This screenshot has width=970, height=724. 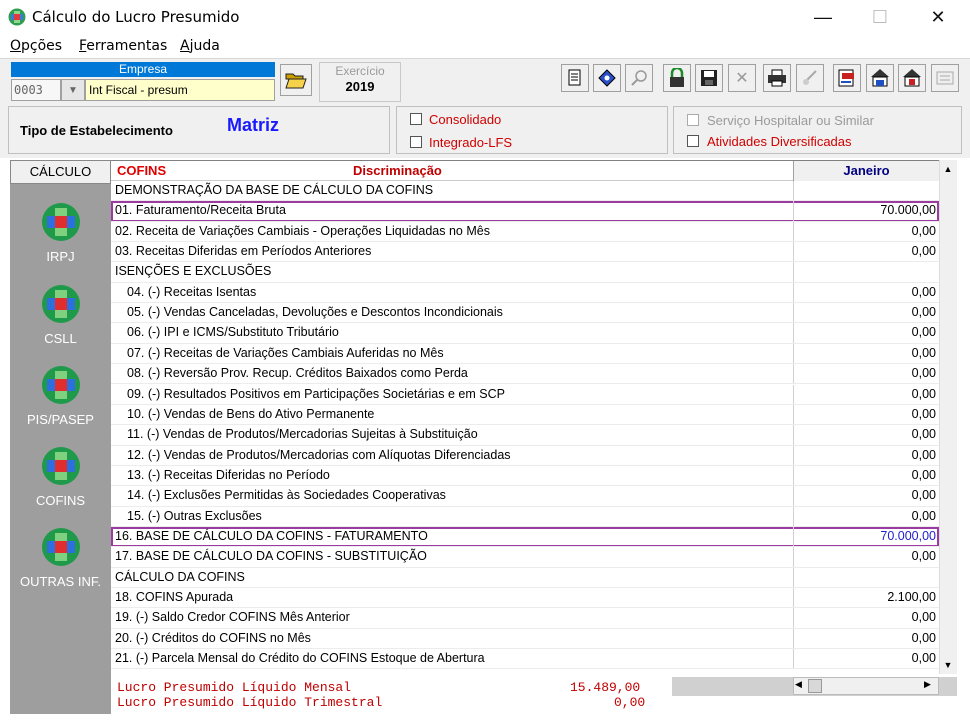 I want to click on save-button, so click(x=709, y=78).